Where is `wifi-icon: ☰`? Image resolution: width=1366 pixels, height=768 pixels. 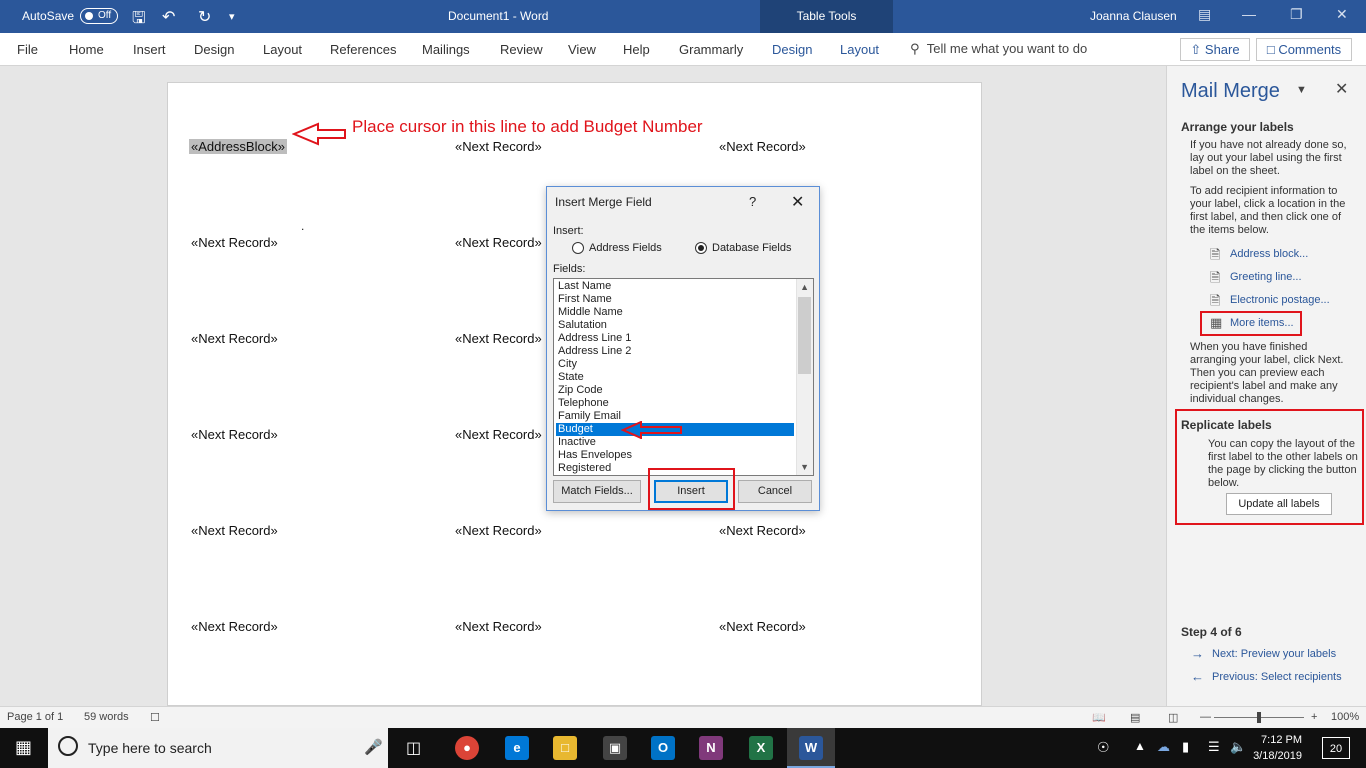 wifi-icon: ☰ is located at coordinates (1214, 747).